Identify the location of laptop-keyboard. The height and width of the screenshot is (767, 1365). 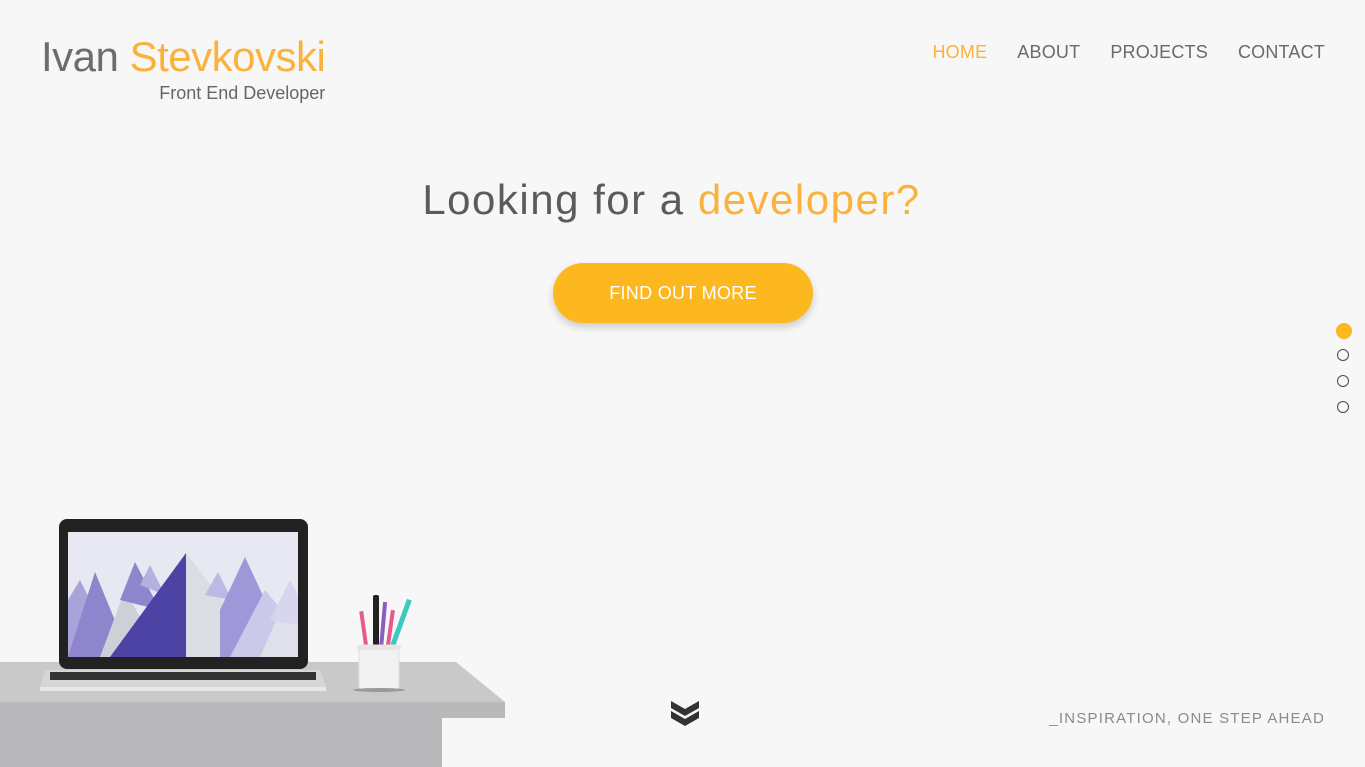
(183, 676).